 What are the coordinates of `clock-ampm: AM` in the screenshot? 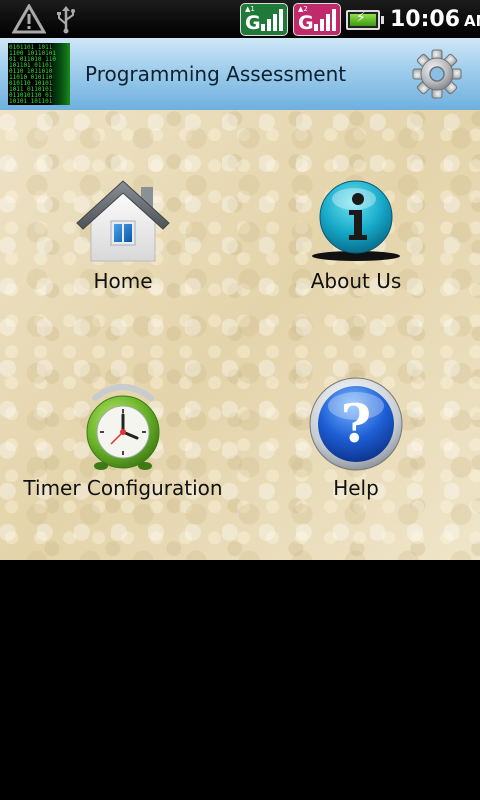 It's located at (472, 21).